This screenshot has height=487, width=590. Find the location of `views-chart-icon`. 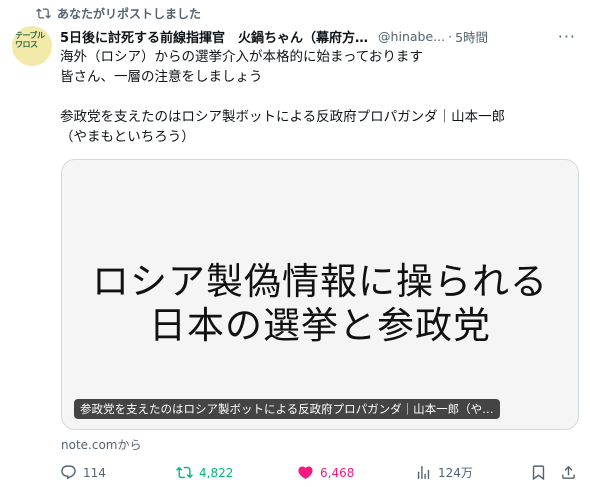

views-chart-icon is located at coordinates (423, 472).